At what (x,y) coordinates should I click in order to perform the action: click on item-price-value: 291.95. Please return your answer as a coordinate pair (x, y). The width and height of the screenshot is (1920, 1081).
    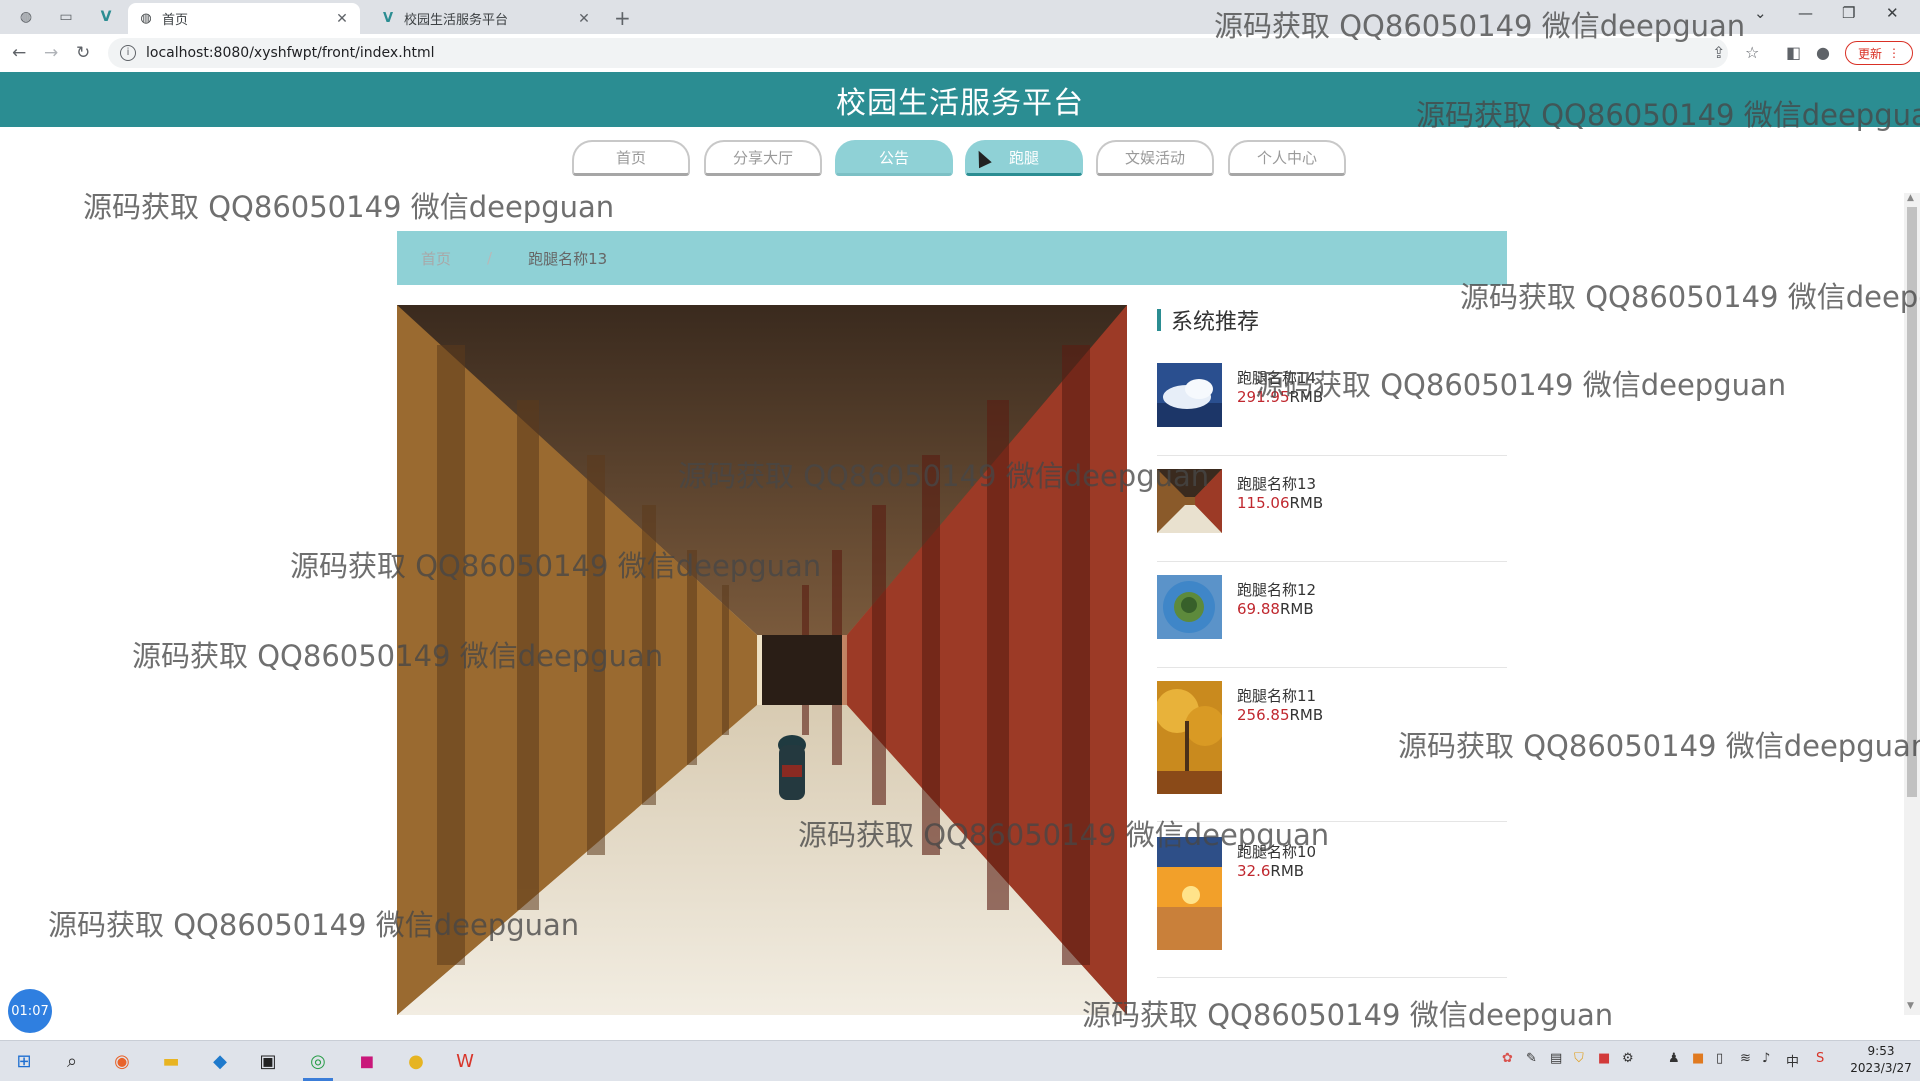
    Looking at the image, I should click on (1263, 397).